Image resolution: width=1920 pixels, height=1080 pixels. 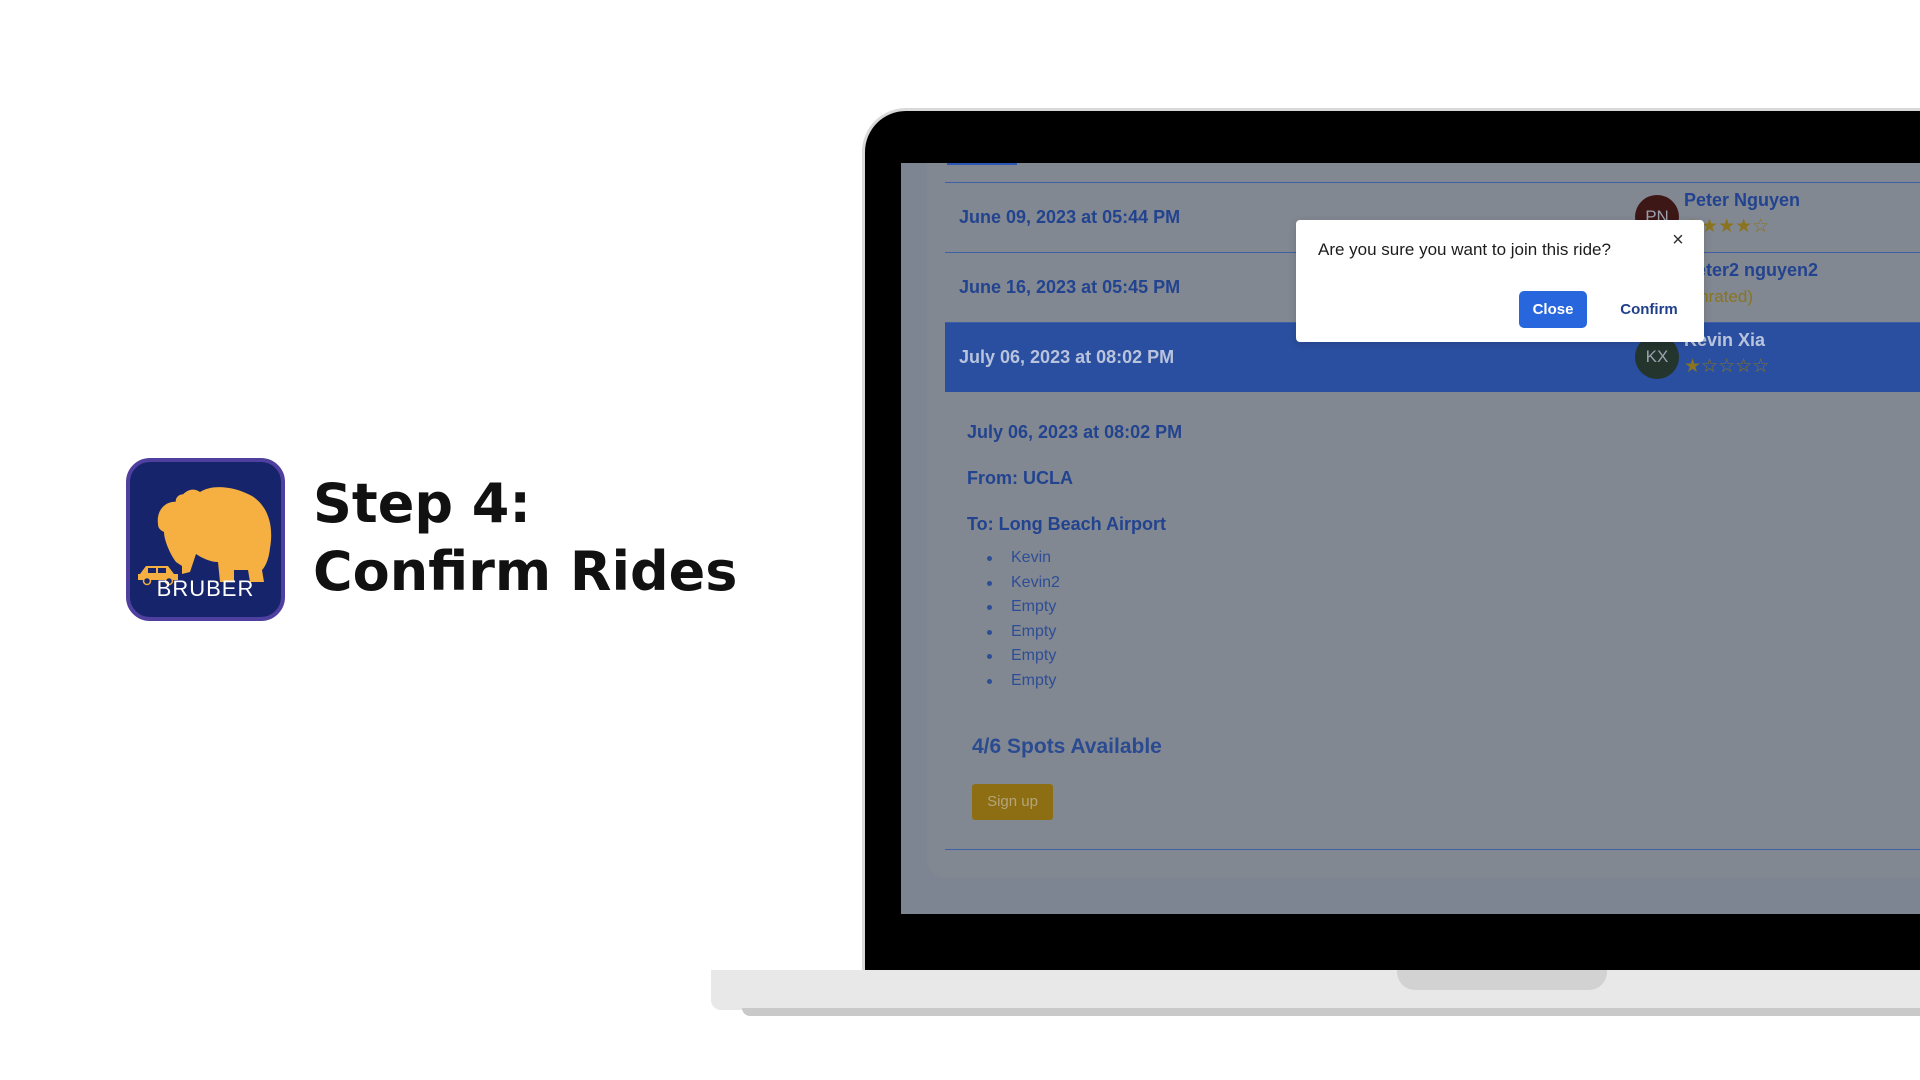 What do you see at coordinates (1678, 240) in the screenshot?
I see `close-icon: ×` at bounding box center [1678, 240].